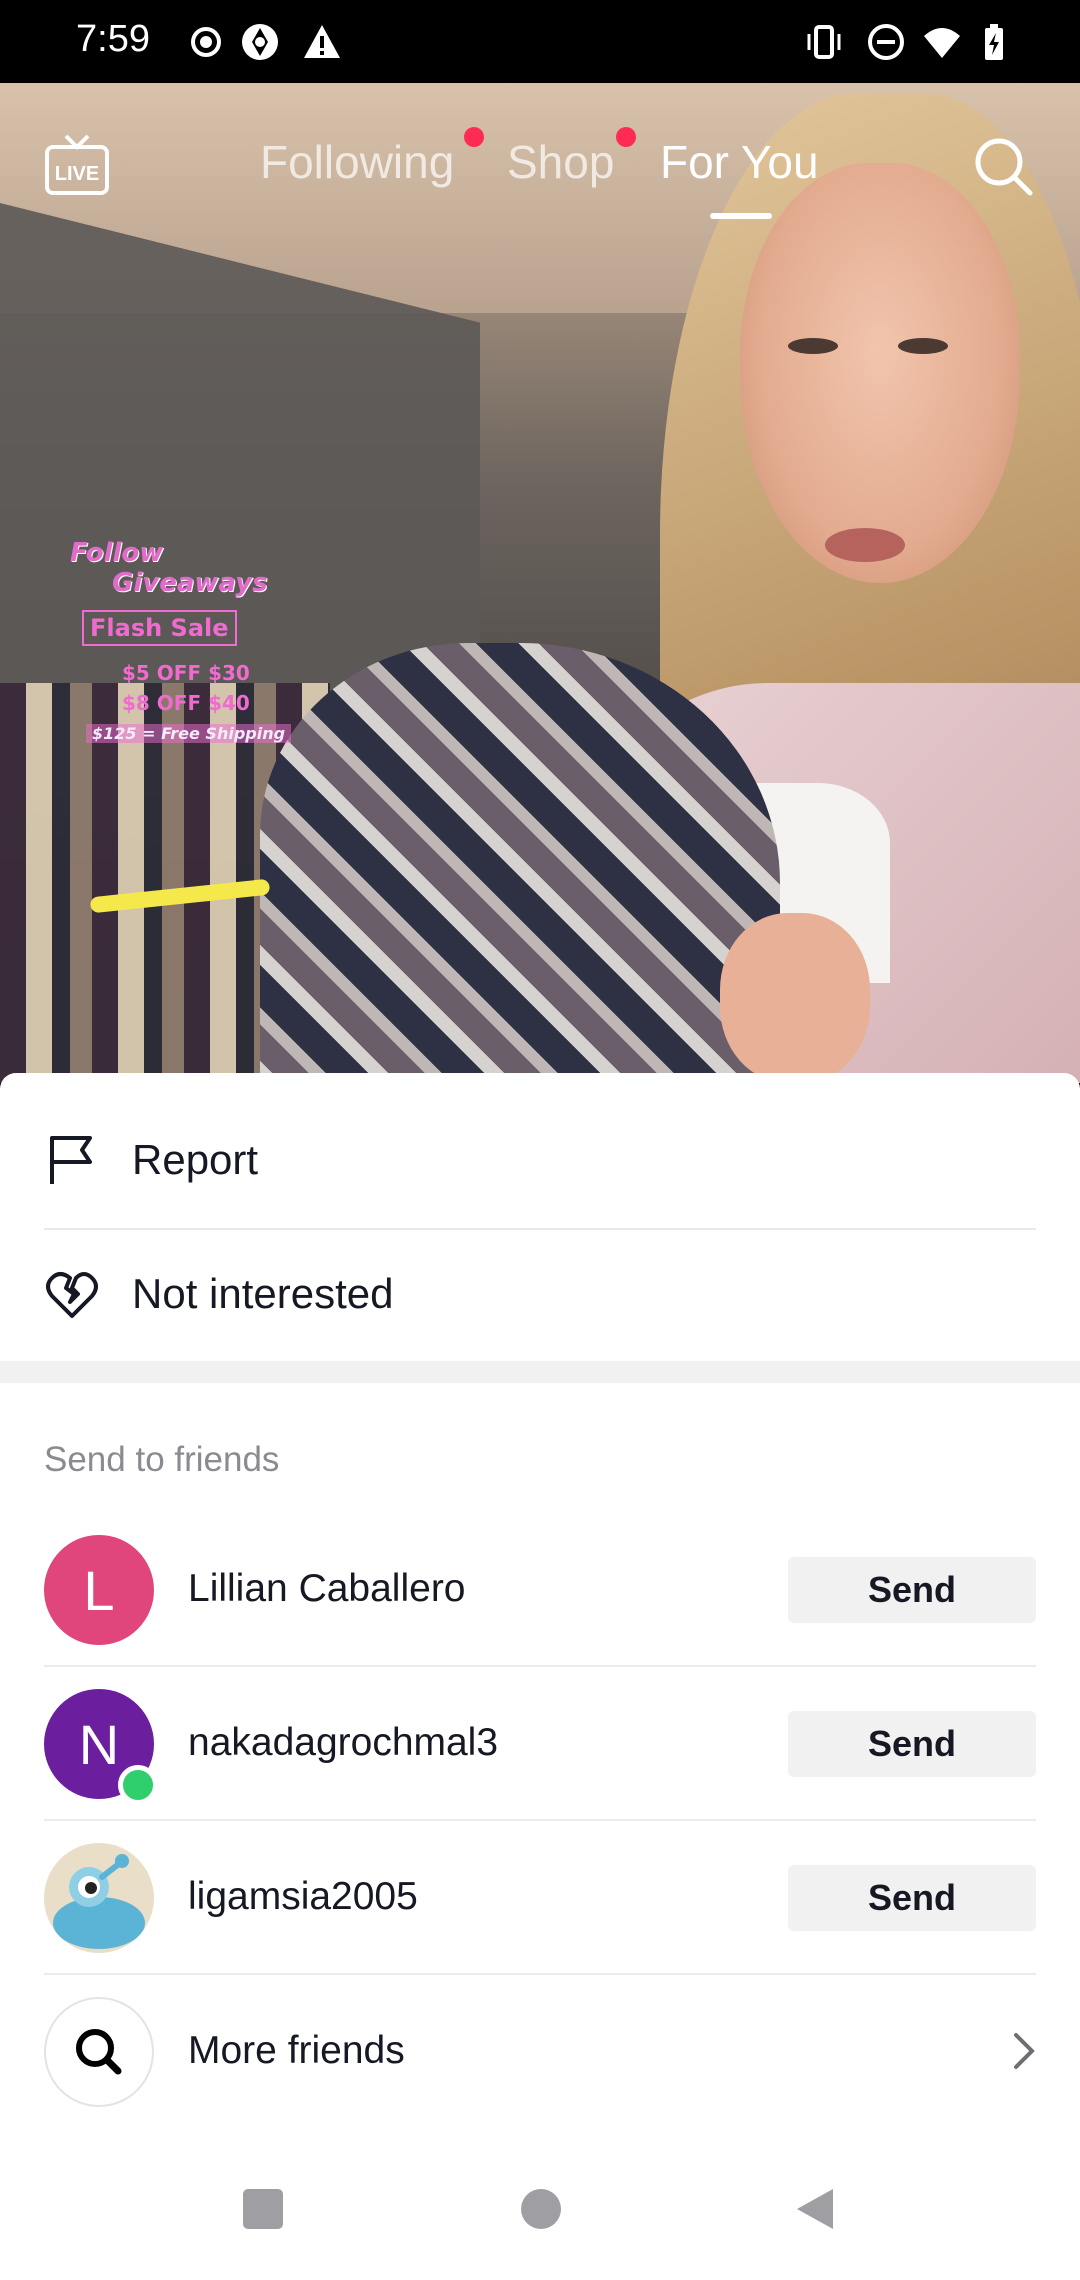  What do you see at coordinates (296, 2050) in the screenshot?
I see `more-friends-label: More friends` at bounding box center [296, 2050].